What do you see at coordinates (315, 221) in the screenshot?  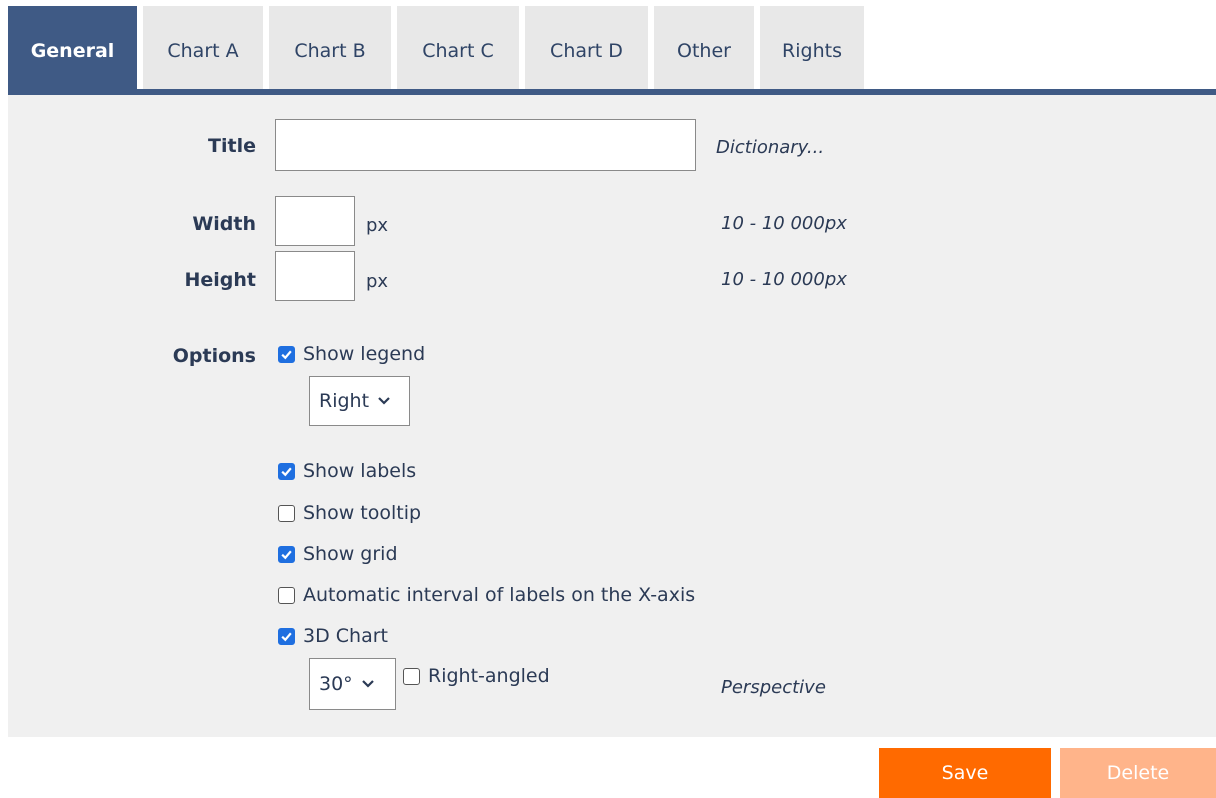 I see `width-input` at bounding box center [315, 221].